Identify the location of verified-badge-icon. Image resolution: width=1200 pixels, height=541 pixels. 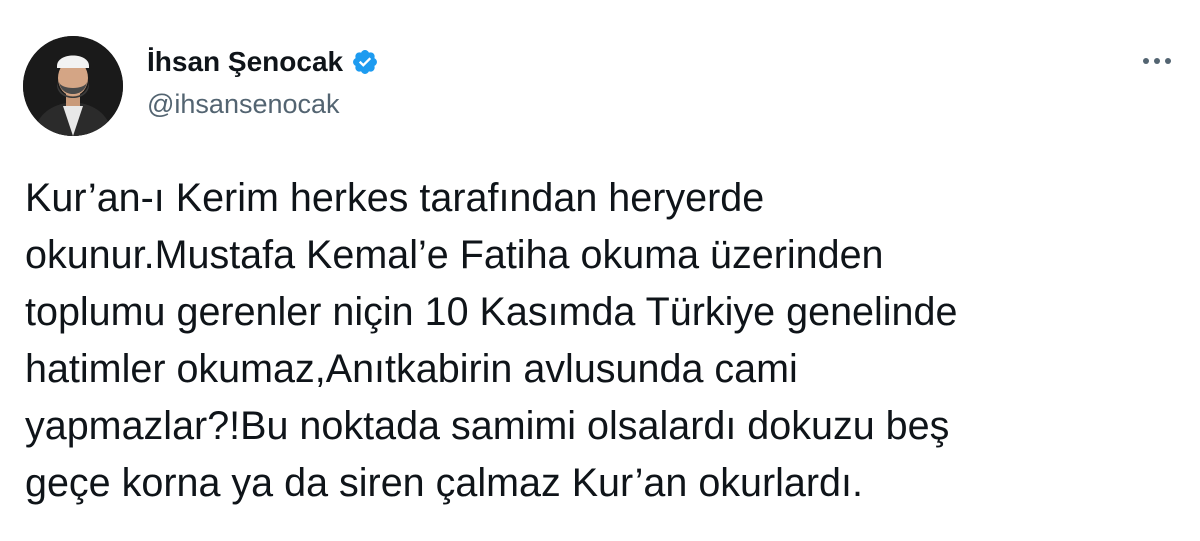
(365, 62).